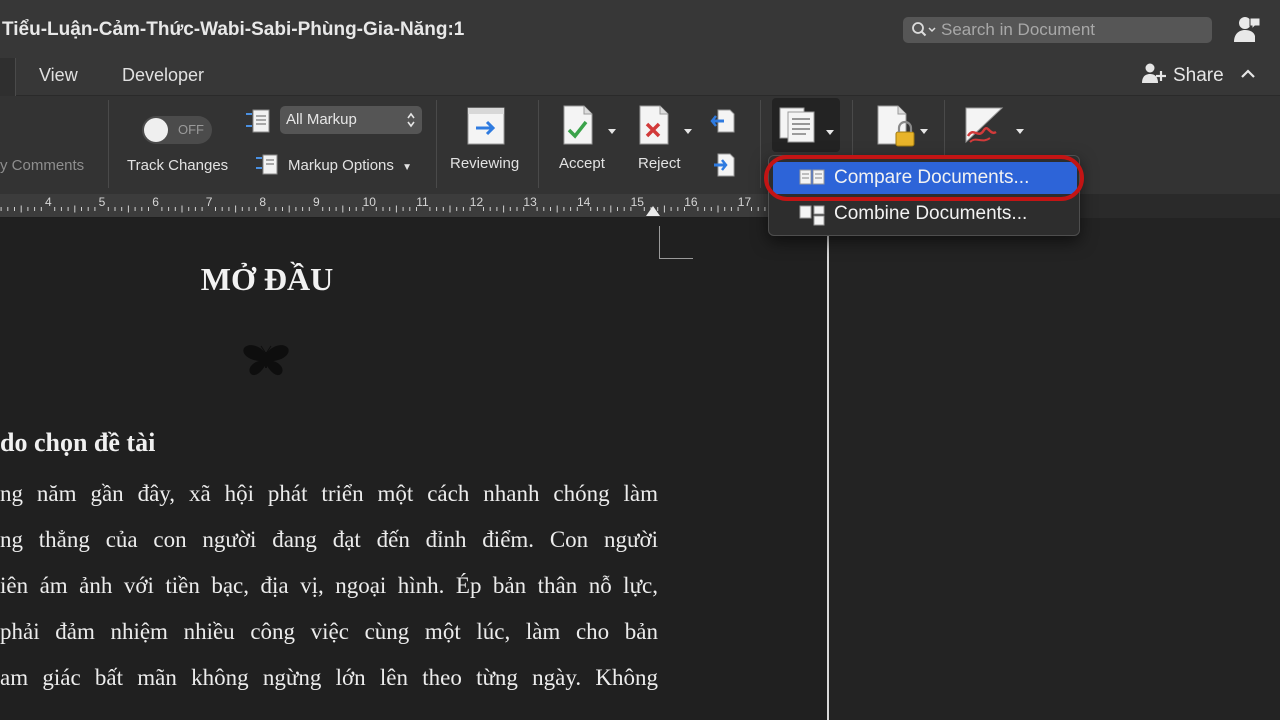 This screenshot has height=720, width=1280. I want to click on compare-button, so click(806, 125).